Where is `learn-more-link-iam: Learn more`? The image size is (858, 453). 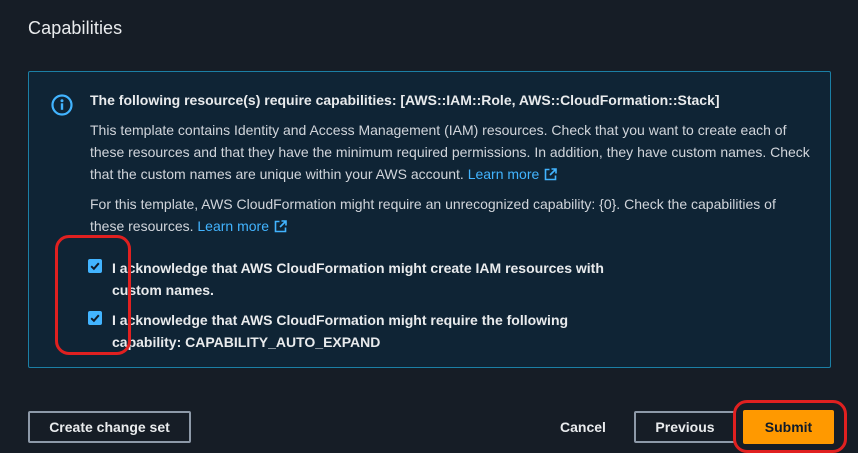
learn-more-link-iam: Learn more is located at coordinates (513, 174).